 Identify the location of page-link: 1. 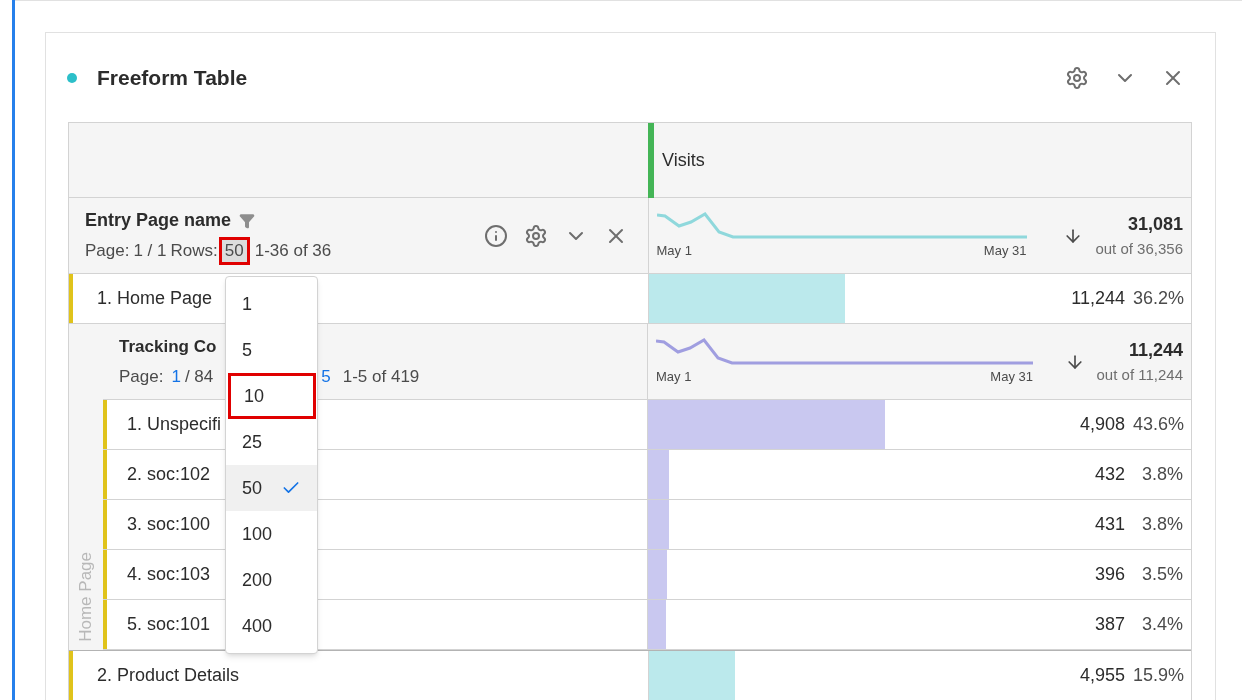
(176, 376).